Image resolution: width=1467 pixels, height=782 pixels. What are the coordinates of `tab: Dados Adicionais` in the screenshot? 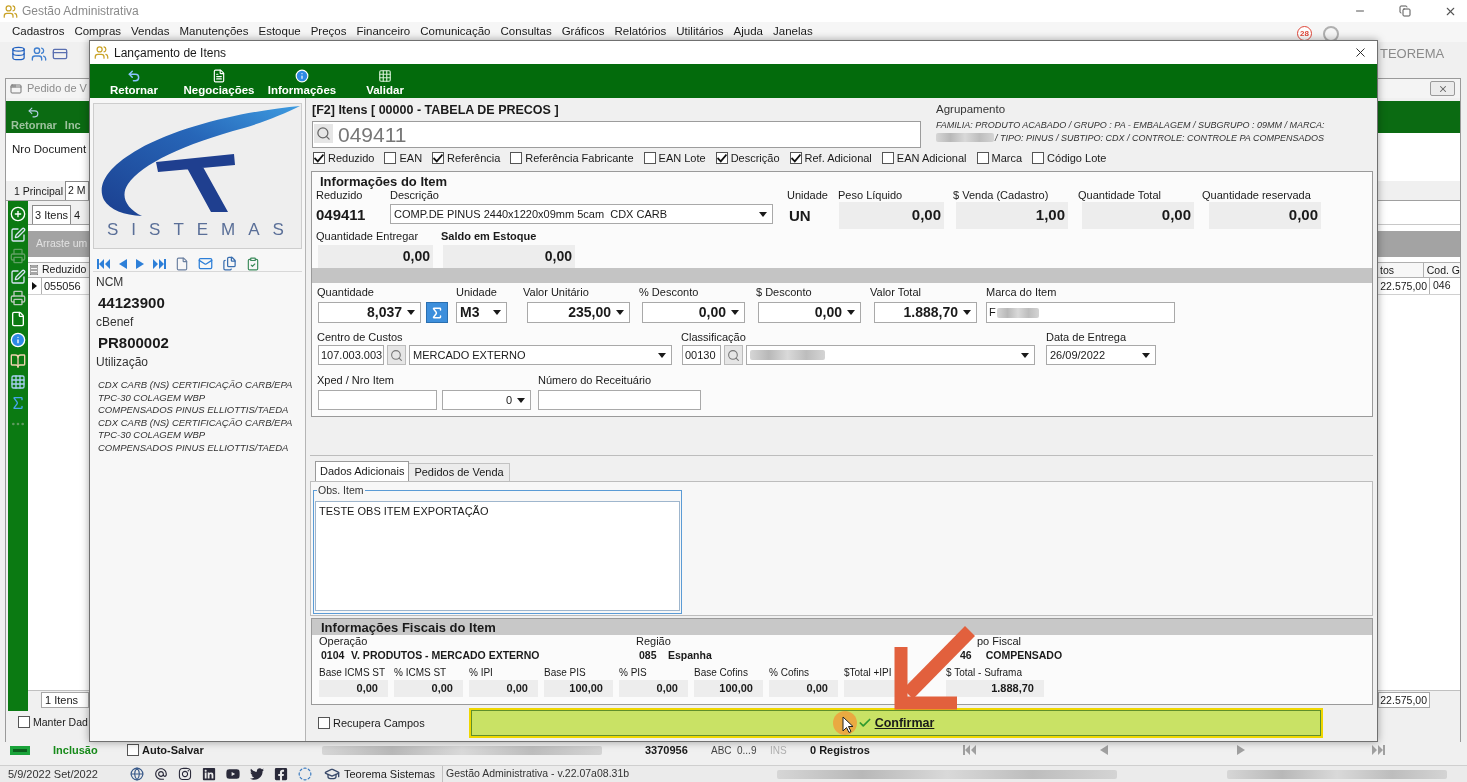 It's located at (362, 471).